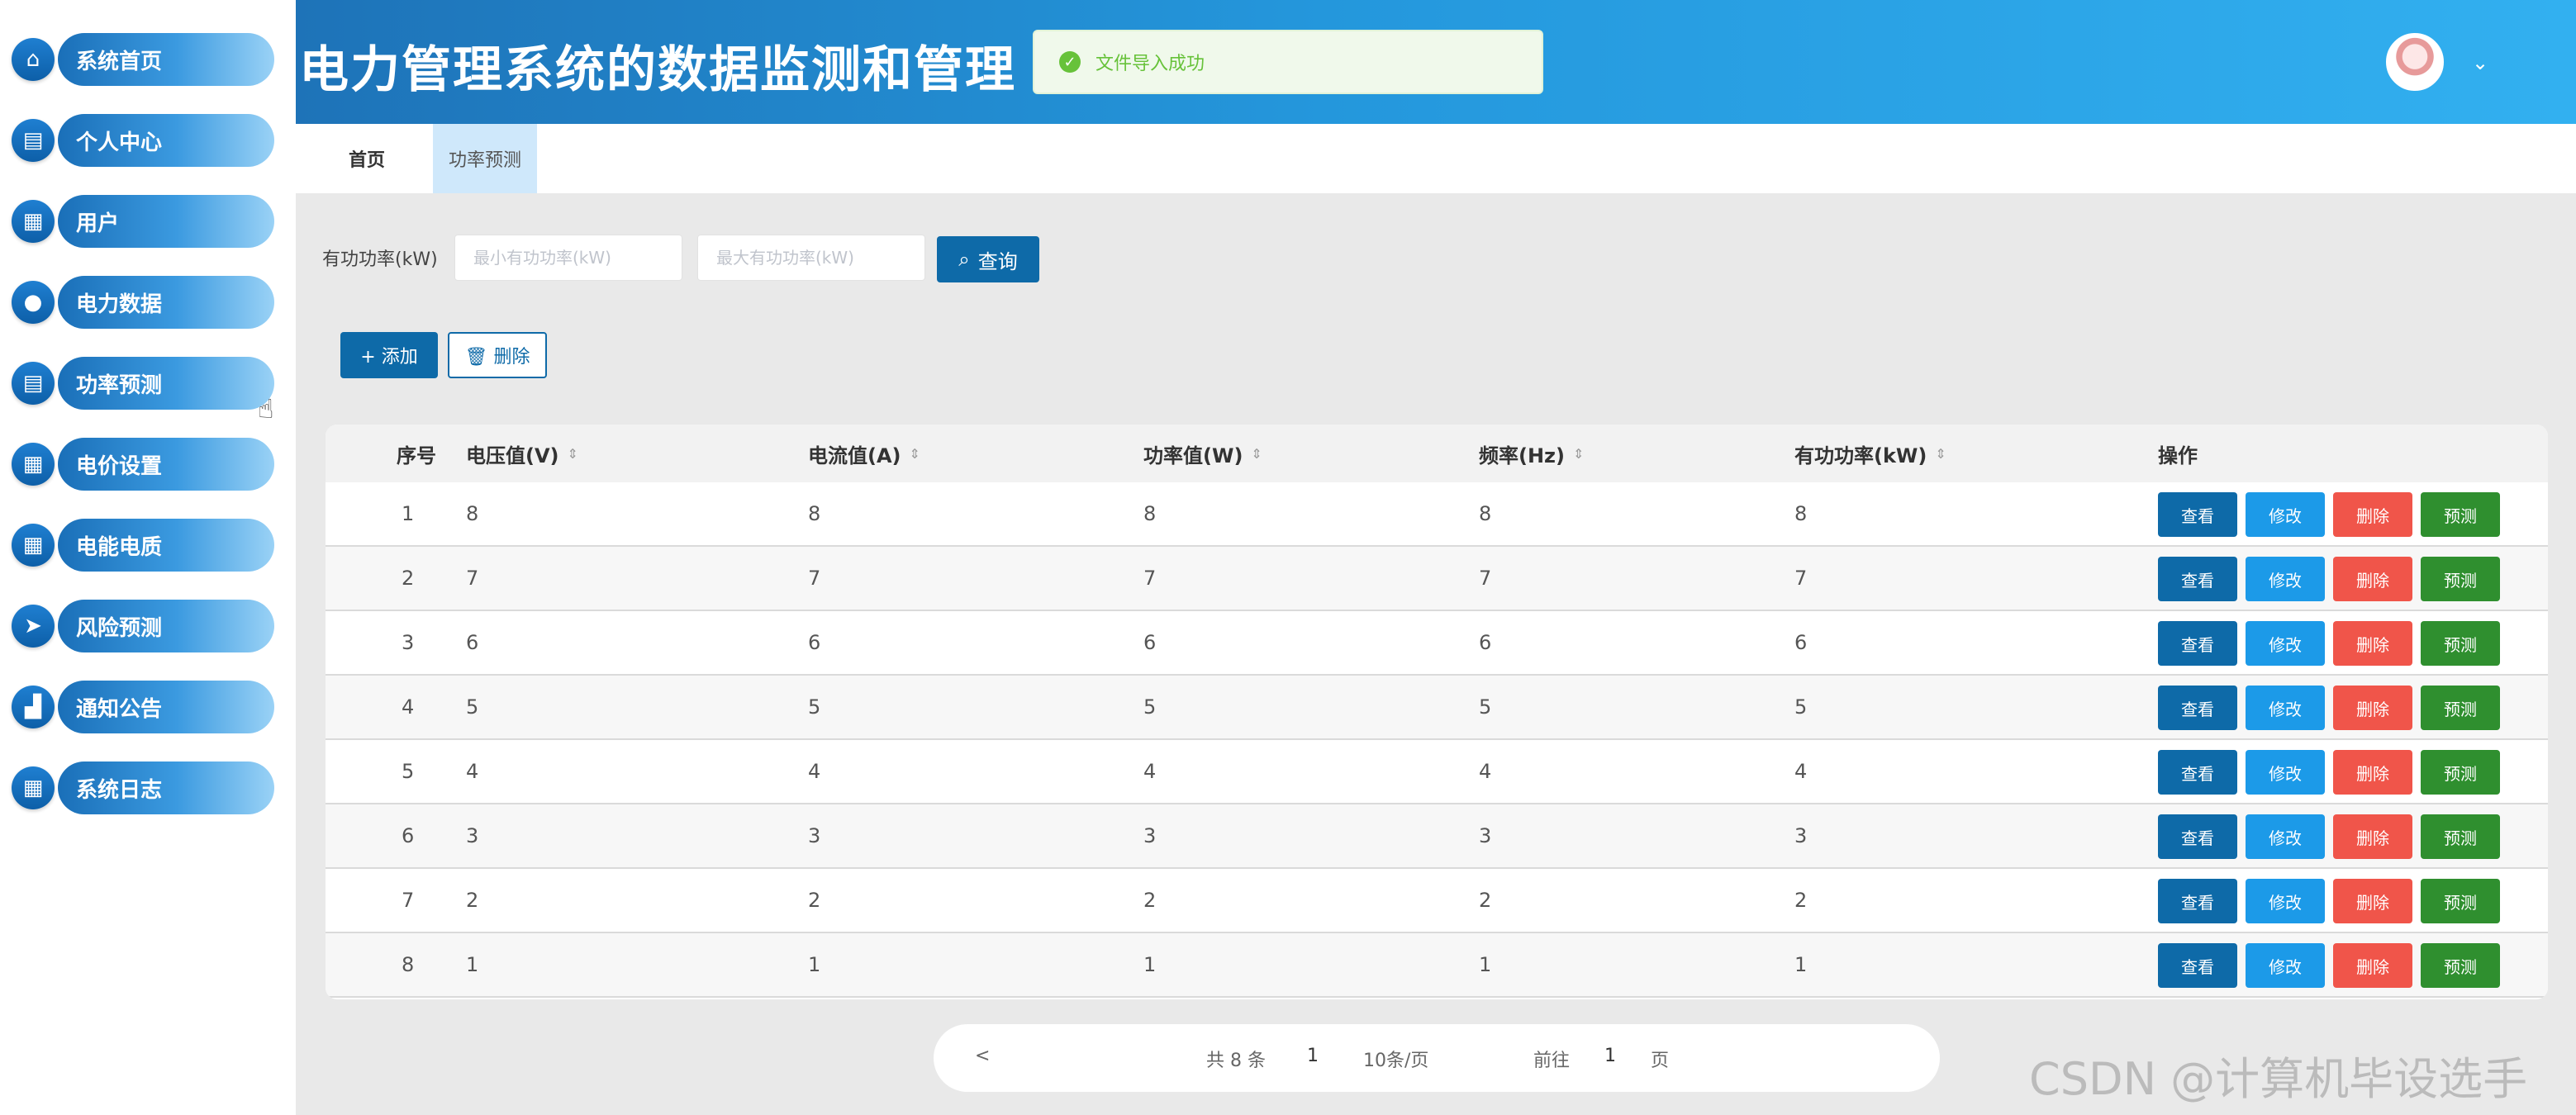 This screenshot has height=1115, width=2576. What do you see at coordinates (166, 464) in the screenshot?
I see `sidebar-item-label: 电价设置` at bounding box center [166, 464].